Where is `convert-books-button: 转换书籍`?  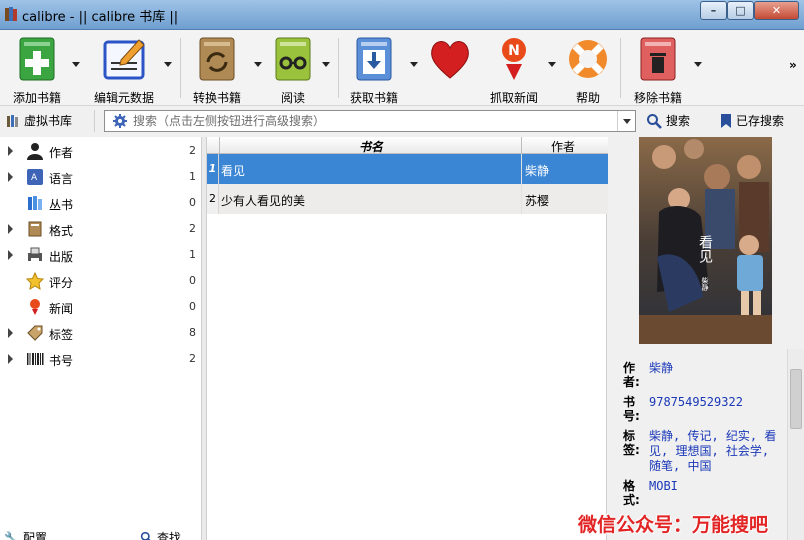 convert-books-button: 转换书籍 is located at coordinates (217, 69).